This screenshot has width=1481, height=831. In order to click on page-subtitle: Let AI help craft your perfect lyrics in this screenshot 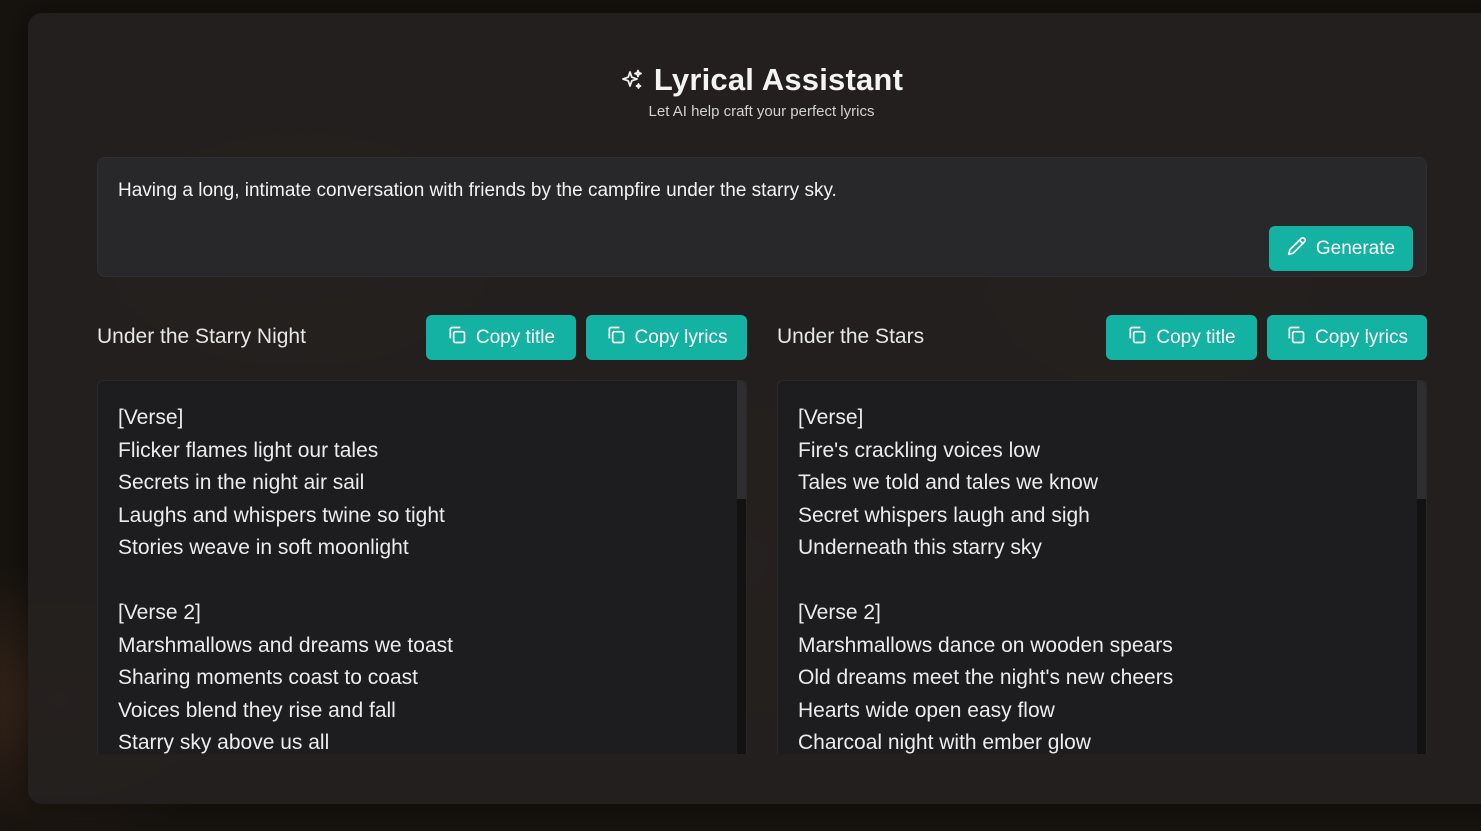, I will do `click(761, 111)`.